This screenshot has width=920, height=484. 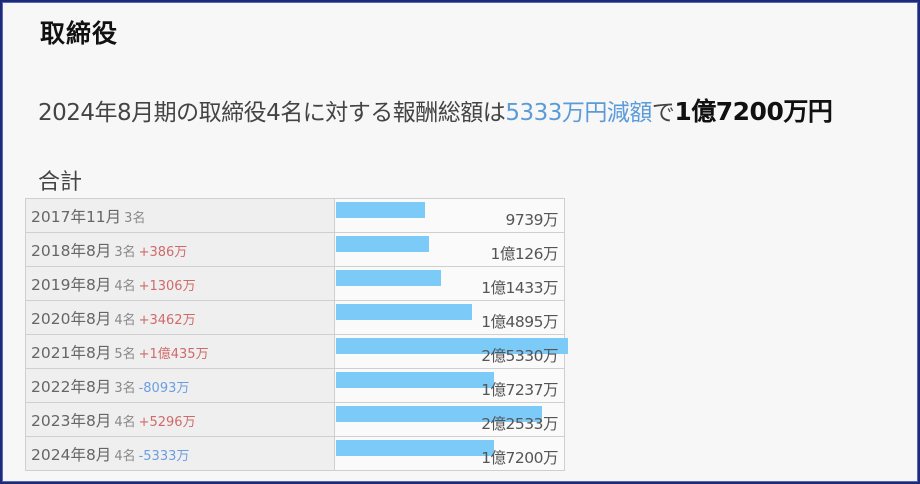 What do you see at coordinates (163, 252) in the screenshot?
I see `change-label: +386万` at bounding box center [163, 252].